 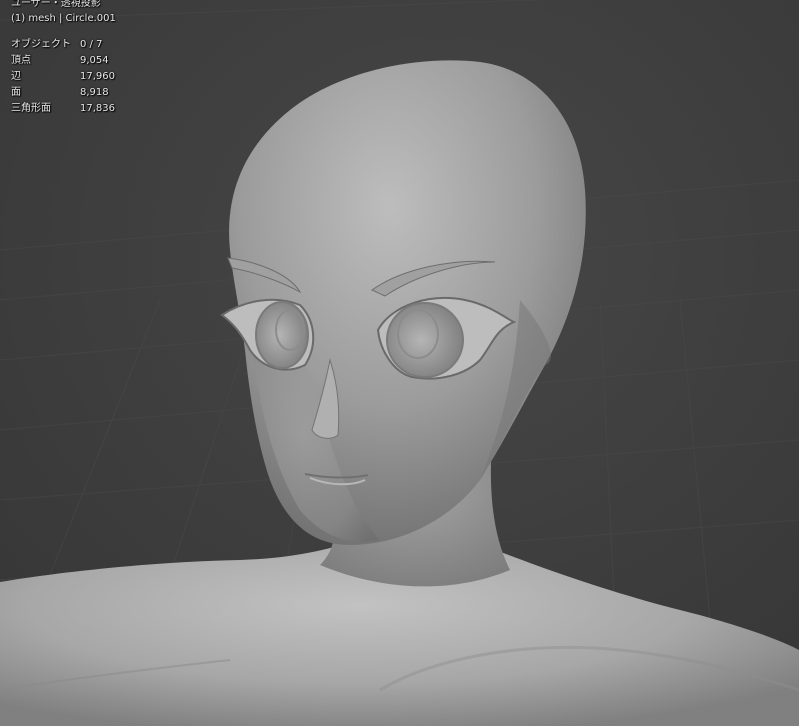 I want to click on stat-row-edges: 辺 17,960, so click(x=63, y=77).